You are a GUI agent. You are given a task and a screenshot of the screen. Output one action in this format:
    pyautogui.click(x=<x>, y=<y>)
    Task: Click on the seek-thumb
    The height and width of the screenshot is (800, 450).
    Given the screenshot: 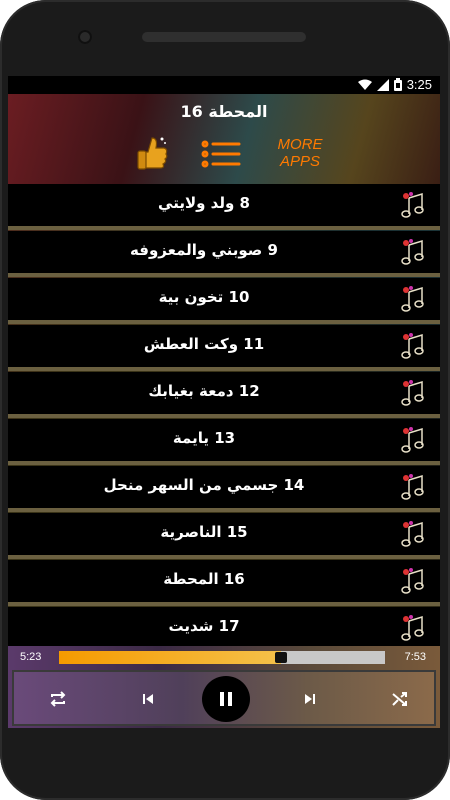 What is the action you would take?
    pyautogui.click(x=280, y=657)
    